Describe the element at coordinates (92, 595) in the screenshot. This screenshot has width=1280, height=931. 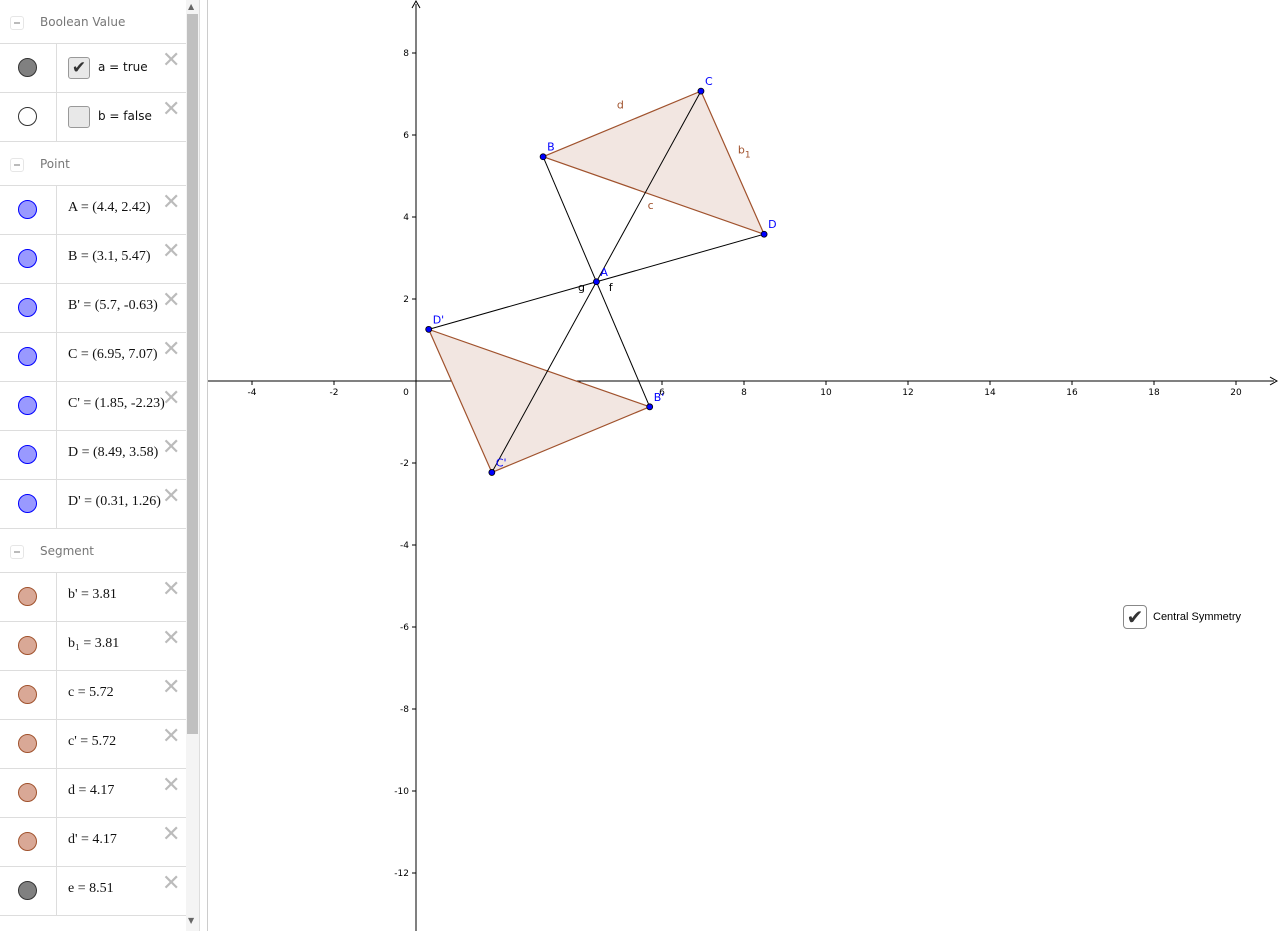
I see `item-label: b' = 3.81` at that location.